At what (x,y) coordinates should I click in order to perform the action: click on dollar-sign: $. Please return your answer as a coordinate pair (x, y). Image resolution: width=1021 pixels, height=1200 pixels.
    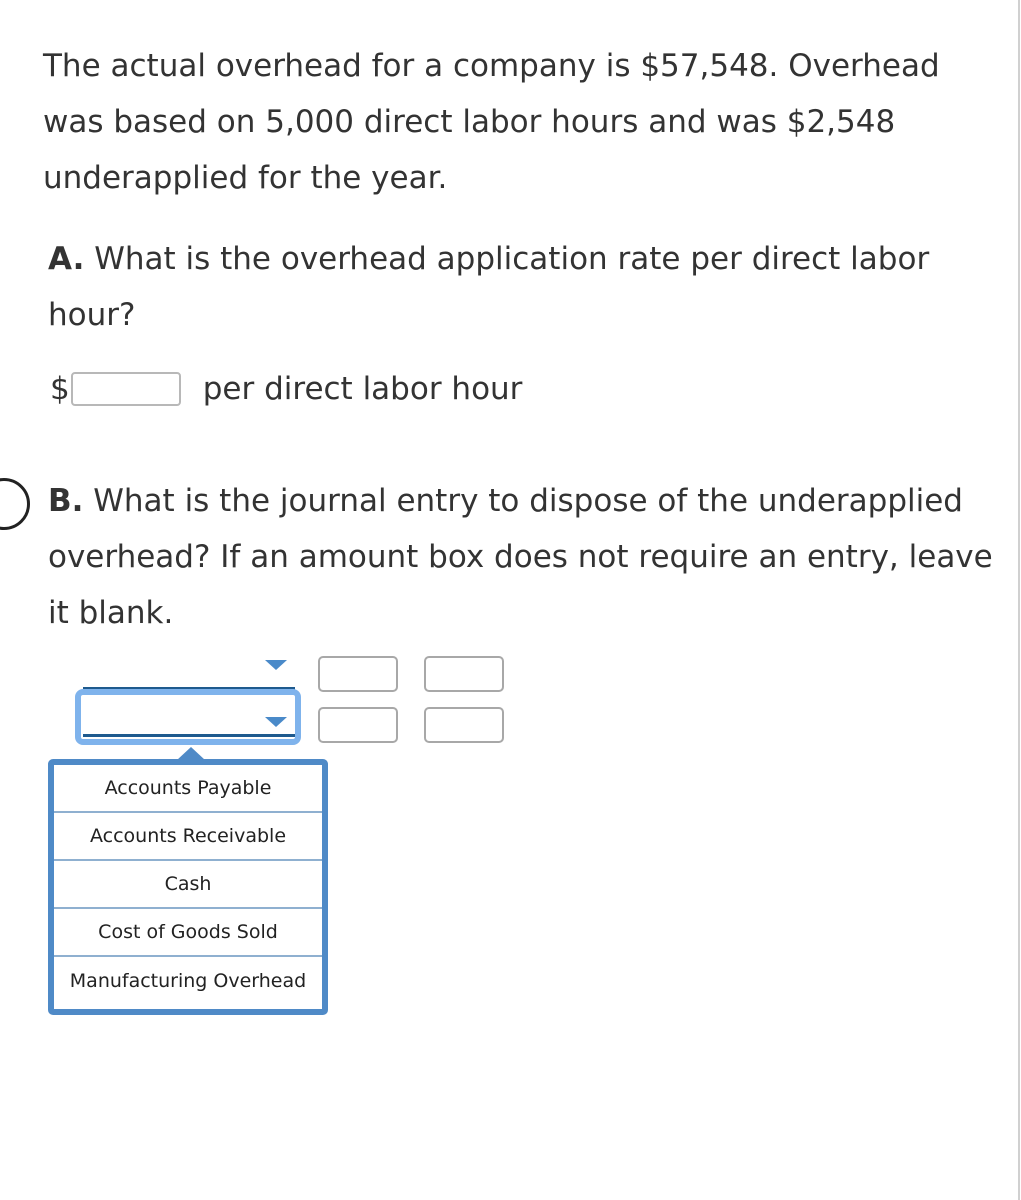
    Looking at the image, I should click on (60, 389).